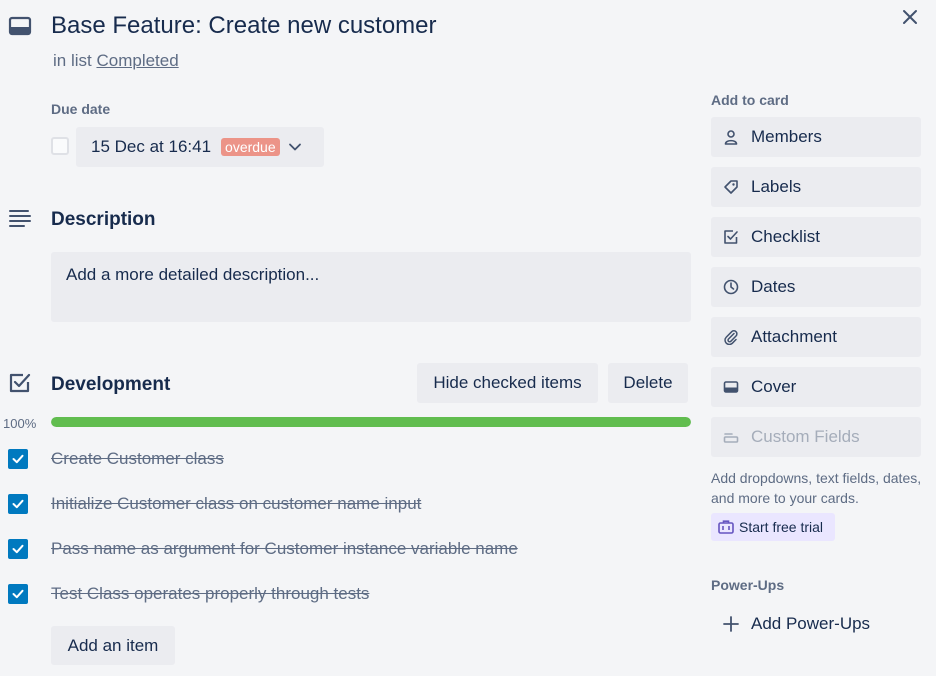 The width and height of the screenshot is (936, 676). What do you see at coordinates (81, 109) in the screenshot?
I see `due-date-label: Due date` at bounding box center [81, 109].